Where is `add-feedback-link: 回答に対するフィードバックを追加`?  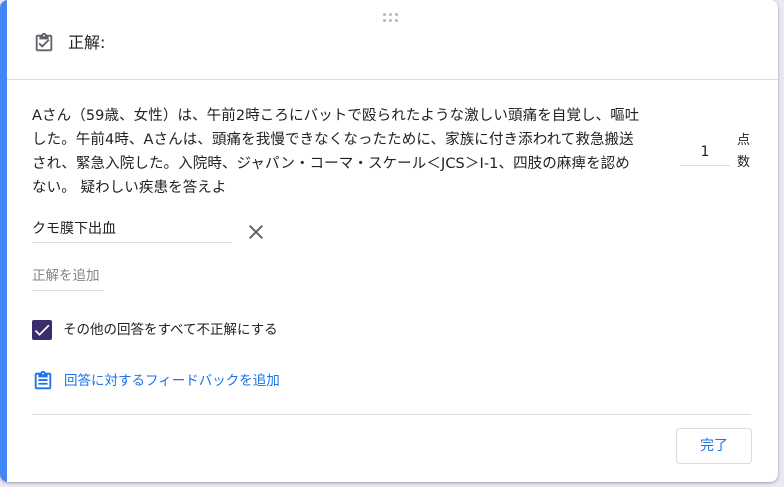
add-feedback-link: 回答に対するフィードバックを追加 is located at coordinates (156, 381).